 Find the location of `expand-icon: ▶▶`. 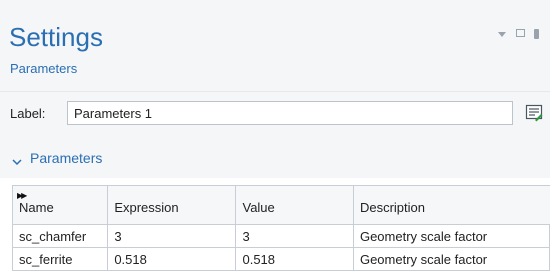

expand-icon: ▶▶ is located at coordinates (22, 195).